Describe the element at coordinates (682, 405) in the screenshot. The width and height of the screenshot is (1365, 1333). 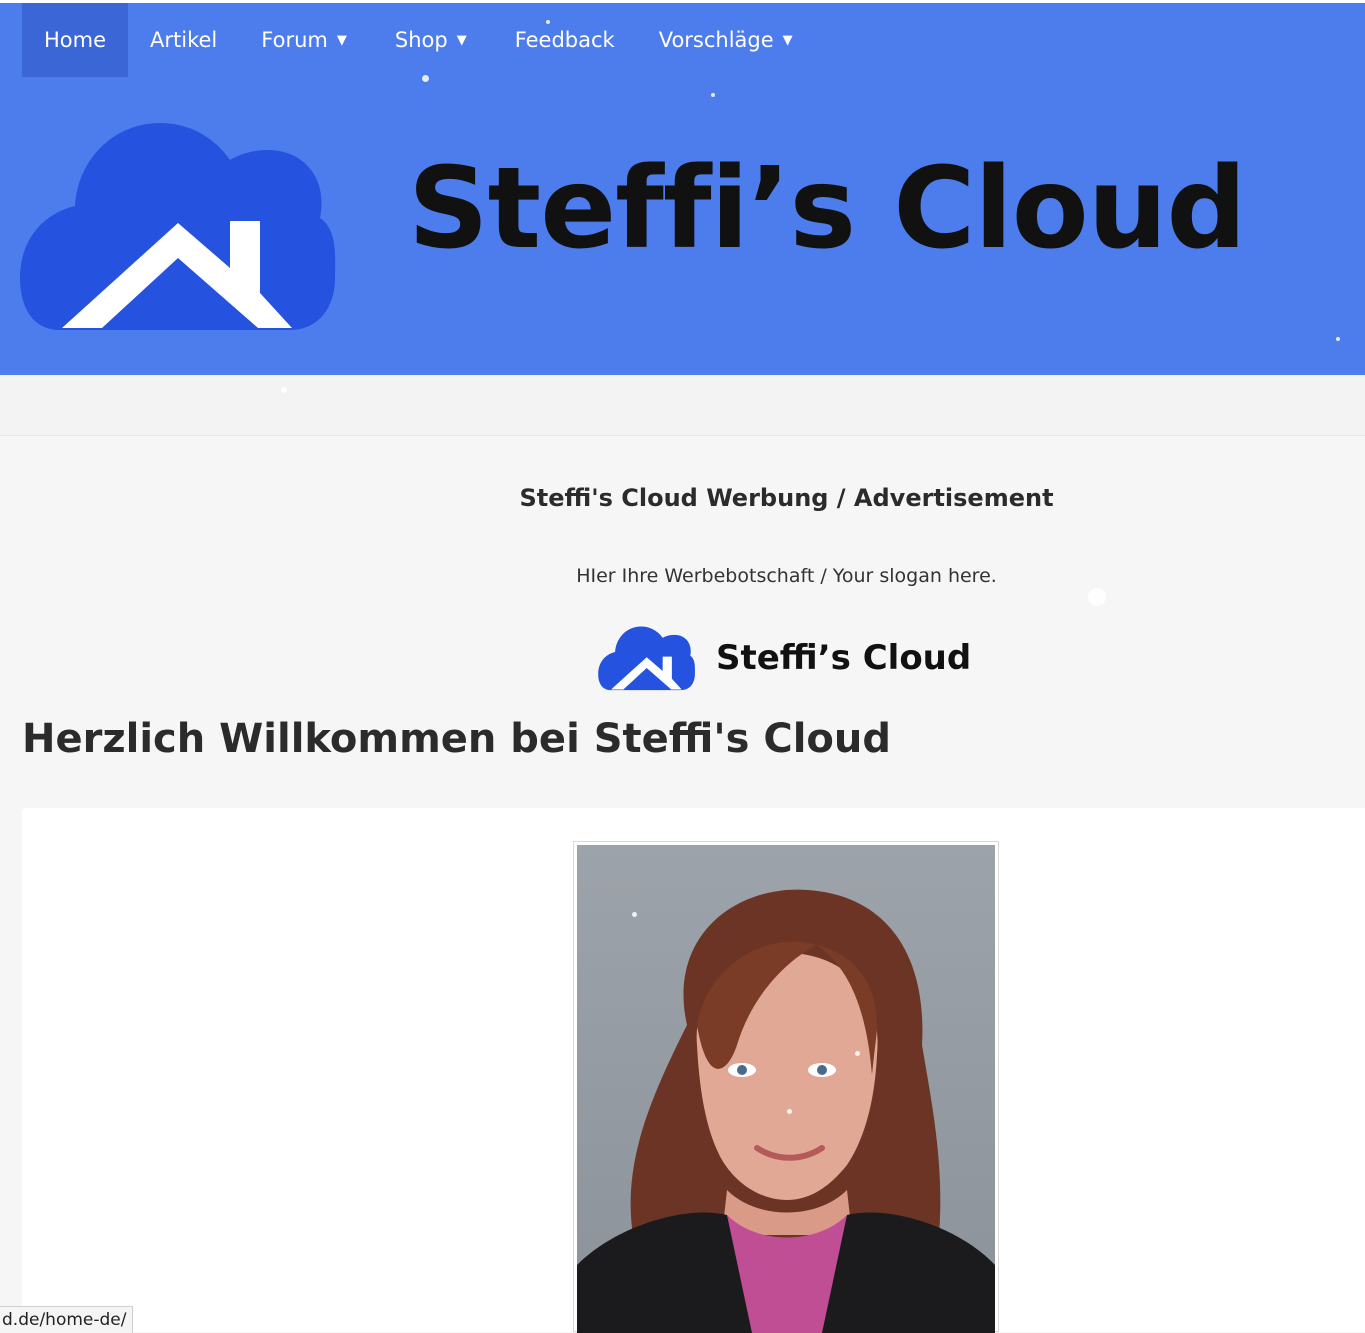
I see `sub-header-bar` at that location.